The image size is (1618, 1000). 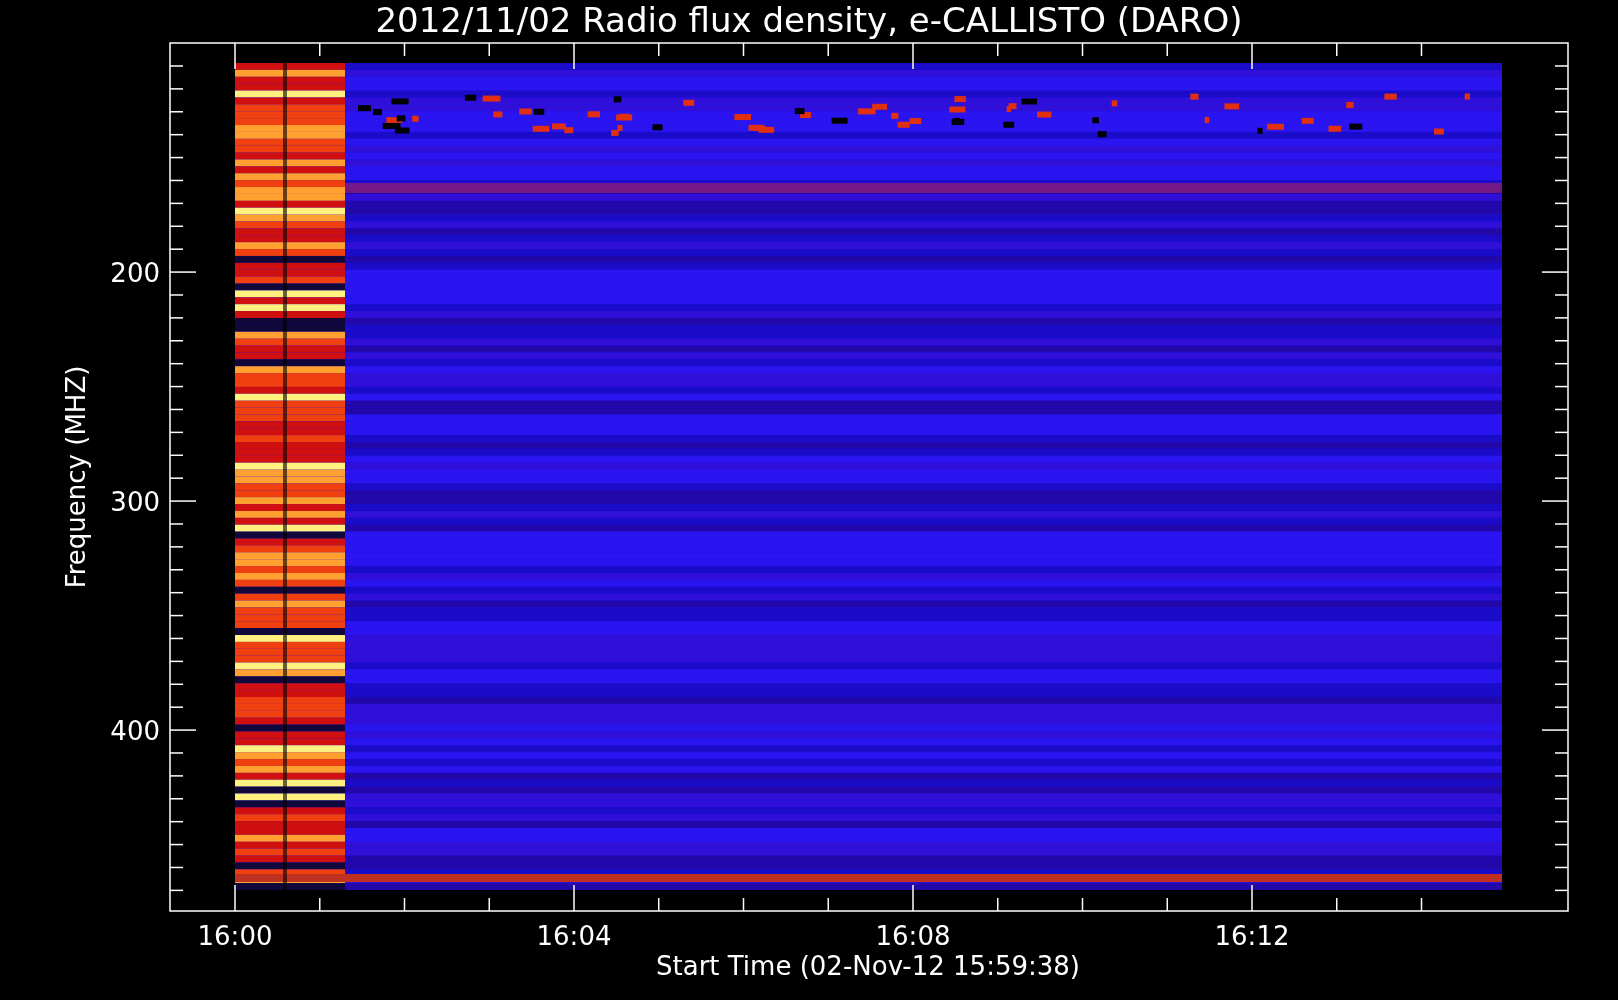 What do you see at coordinates (913, 936) in the screenshot?
I see `x-tick-label: 16:08` at bounding box center [913, 936].